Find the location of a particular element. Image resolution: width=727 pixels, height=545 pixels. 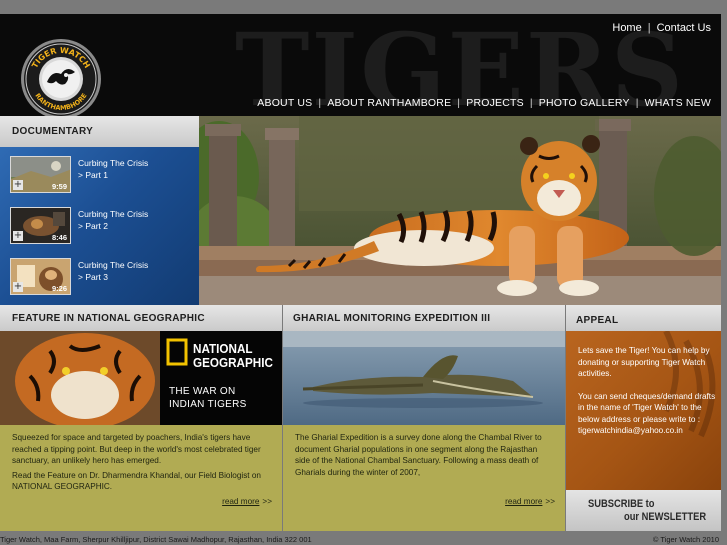

natgeo-line-1: NATIONAL is located at coordinates (223, 348).